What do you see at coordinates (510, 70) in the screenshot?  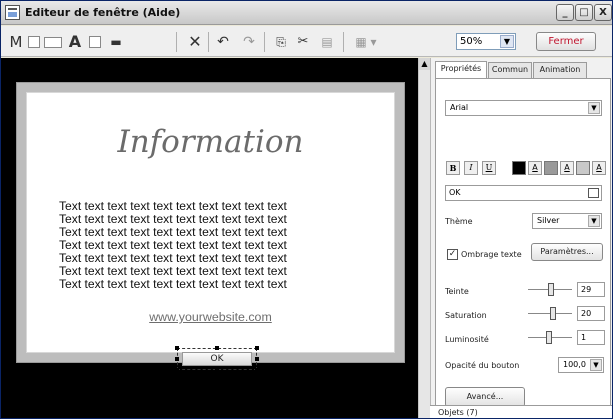 I see `tab-common: Commun` at bounding box center [510, 70].